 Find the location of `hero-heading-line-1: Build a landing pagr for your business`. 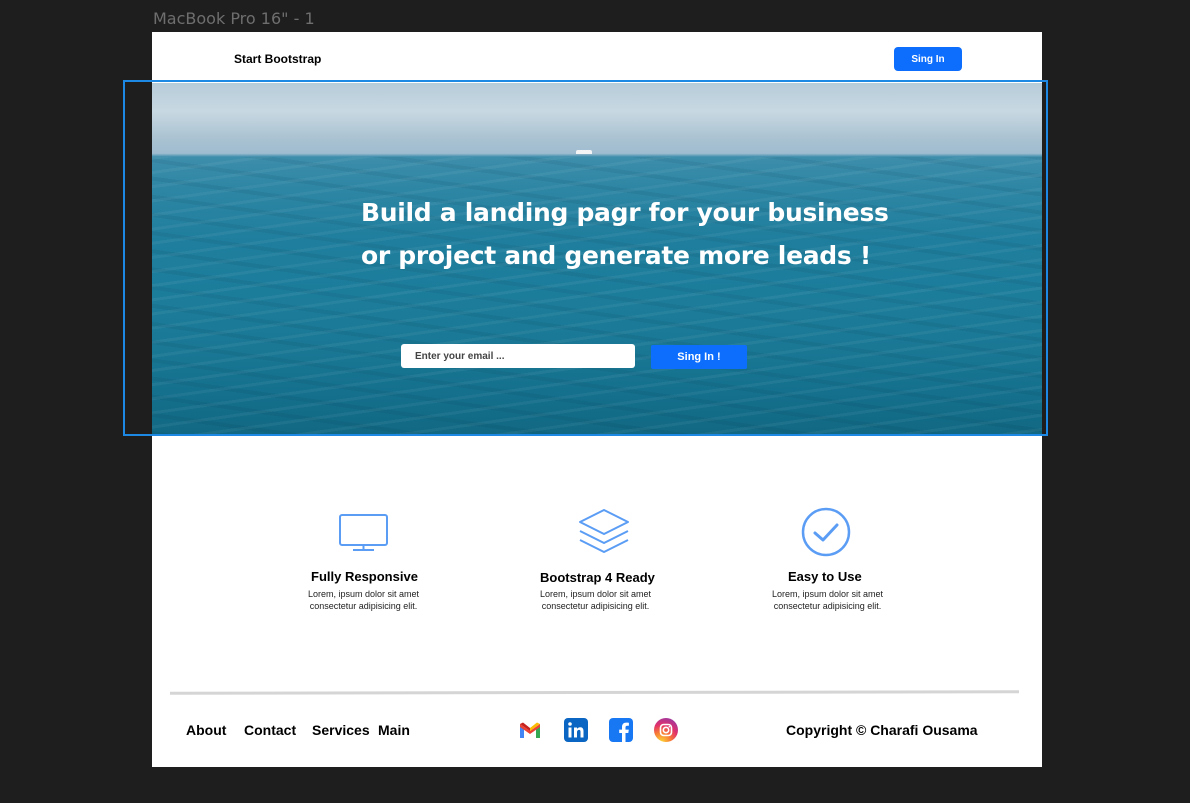

hero-heading-line-1: Build a landing pagr for your business is located at coordinates (625, 212).